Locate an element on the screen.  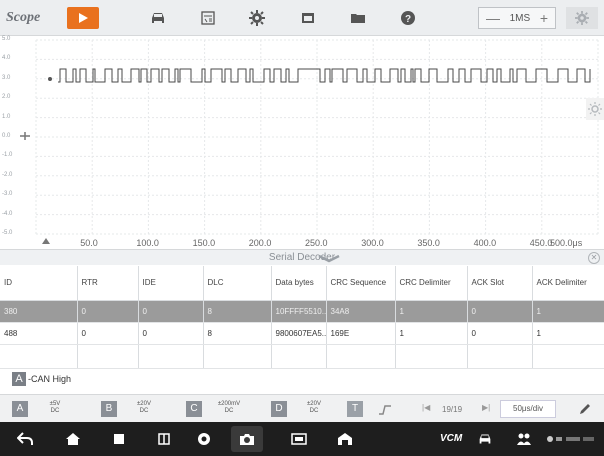
column-header: CRC Sequence is located at coordinates (361, 283).